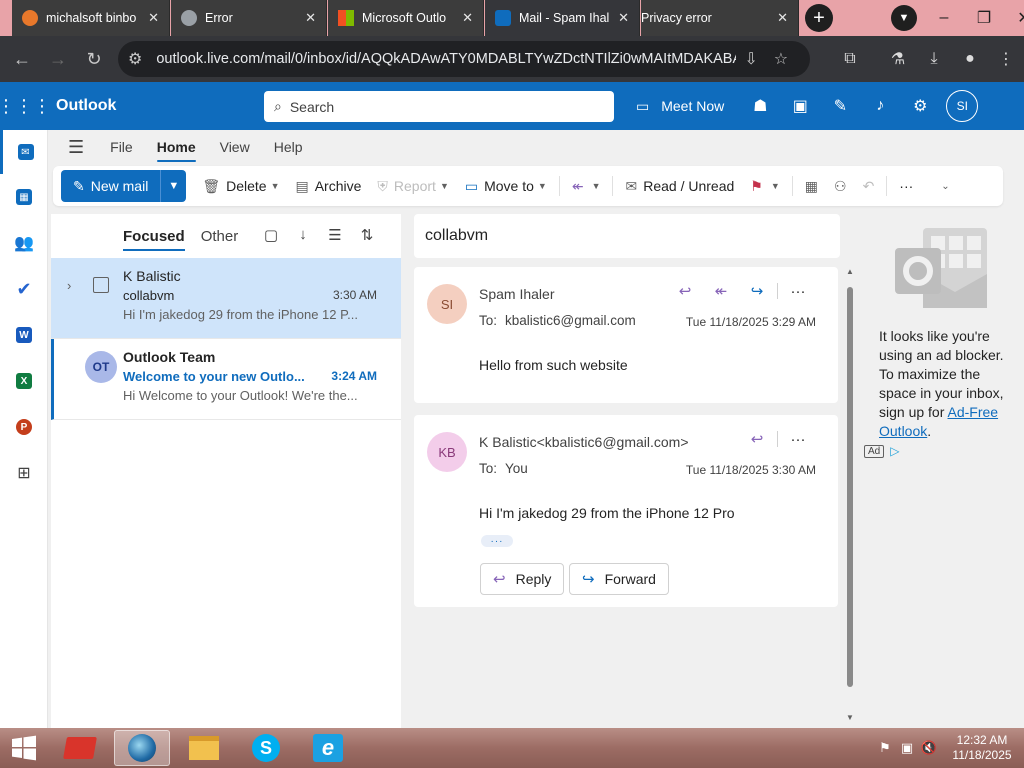 This screenshot has width=1024, height=768. Describe the element at coordinates (894, 451) in the screenshot. I see `ad-choices-icon: ▷` at that location.